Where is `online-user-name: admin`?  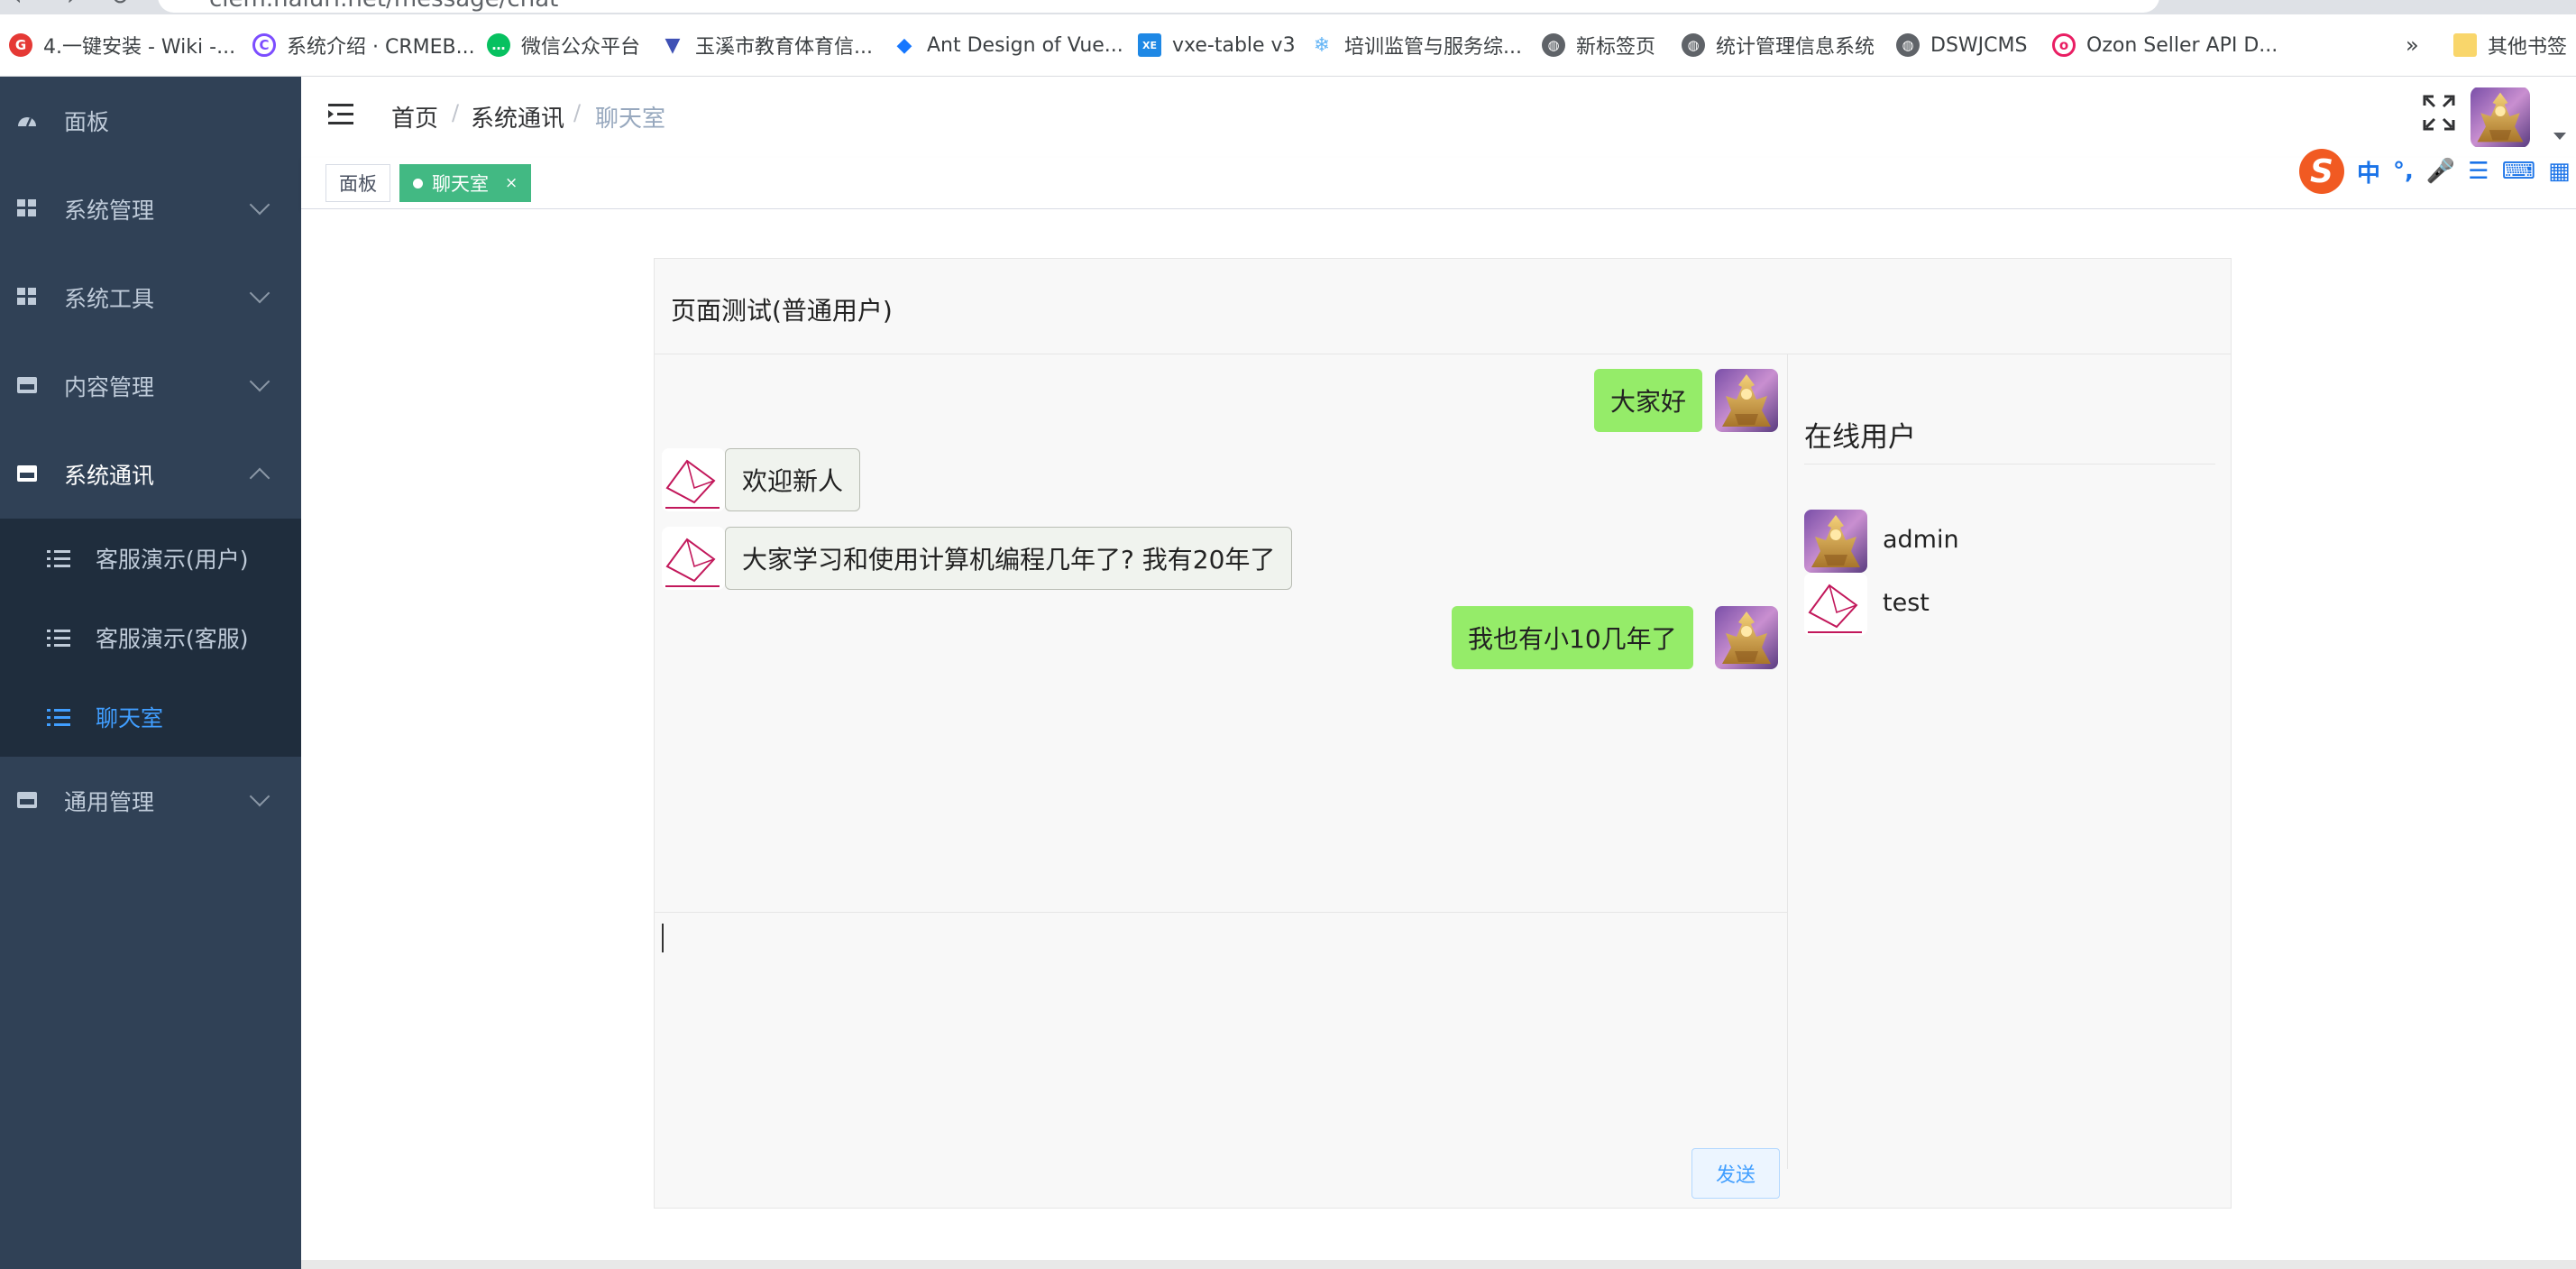
online-user-name: admin is located at coordinates (1921, 540).